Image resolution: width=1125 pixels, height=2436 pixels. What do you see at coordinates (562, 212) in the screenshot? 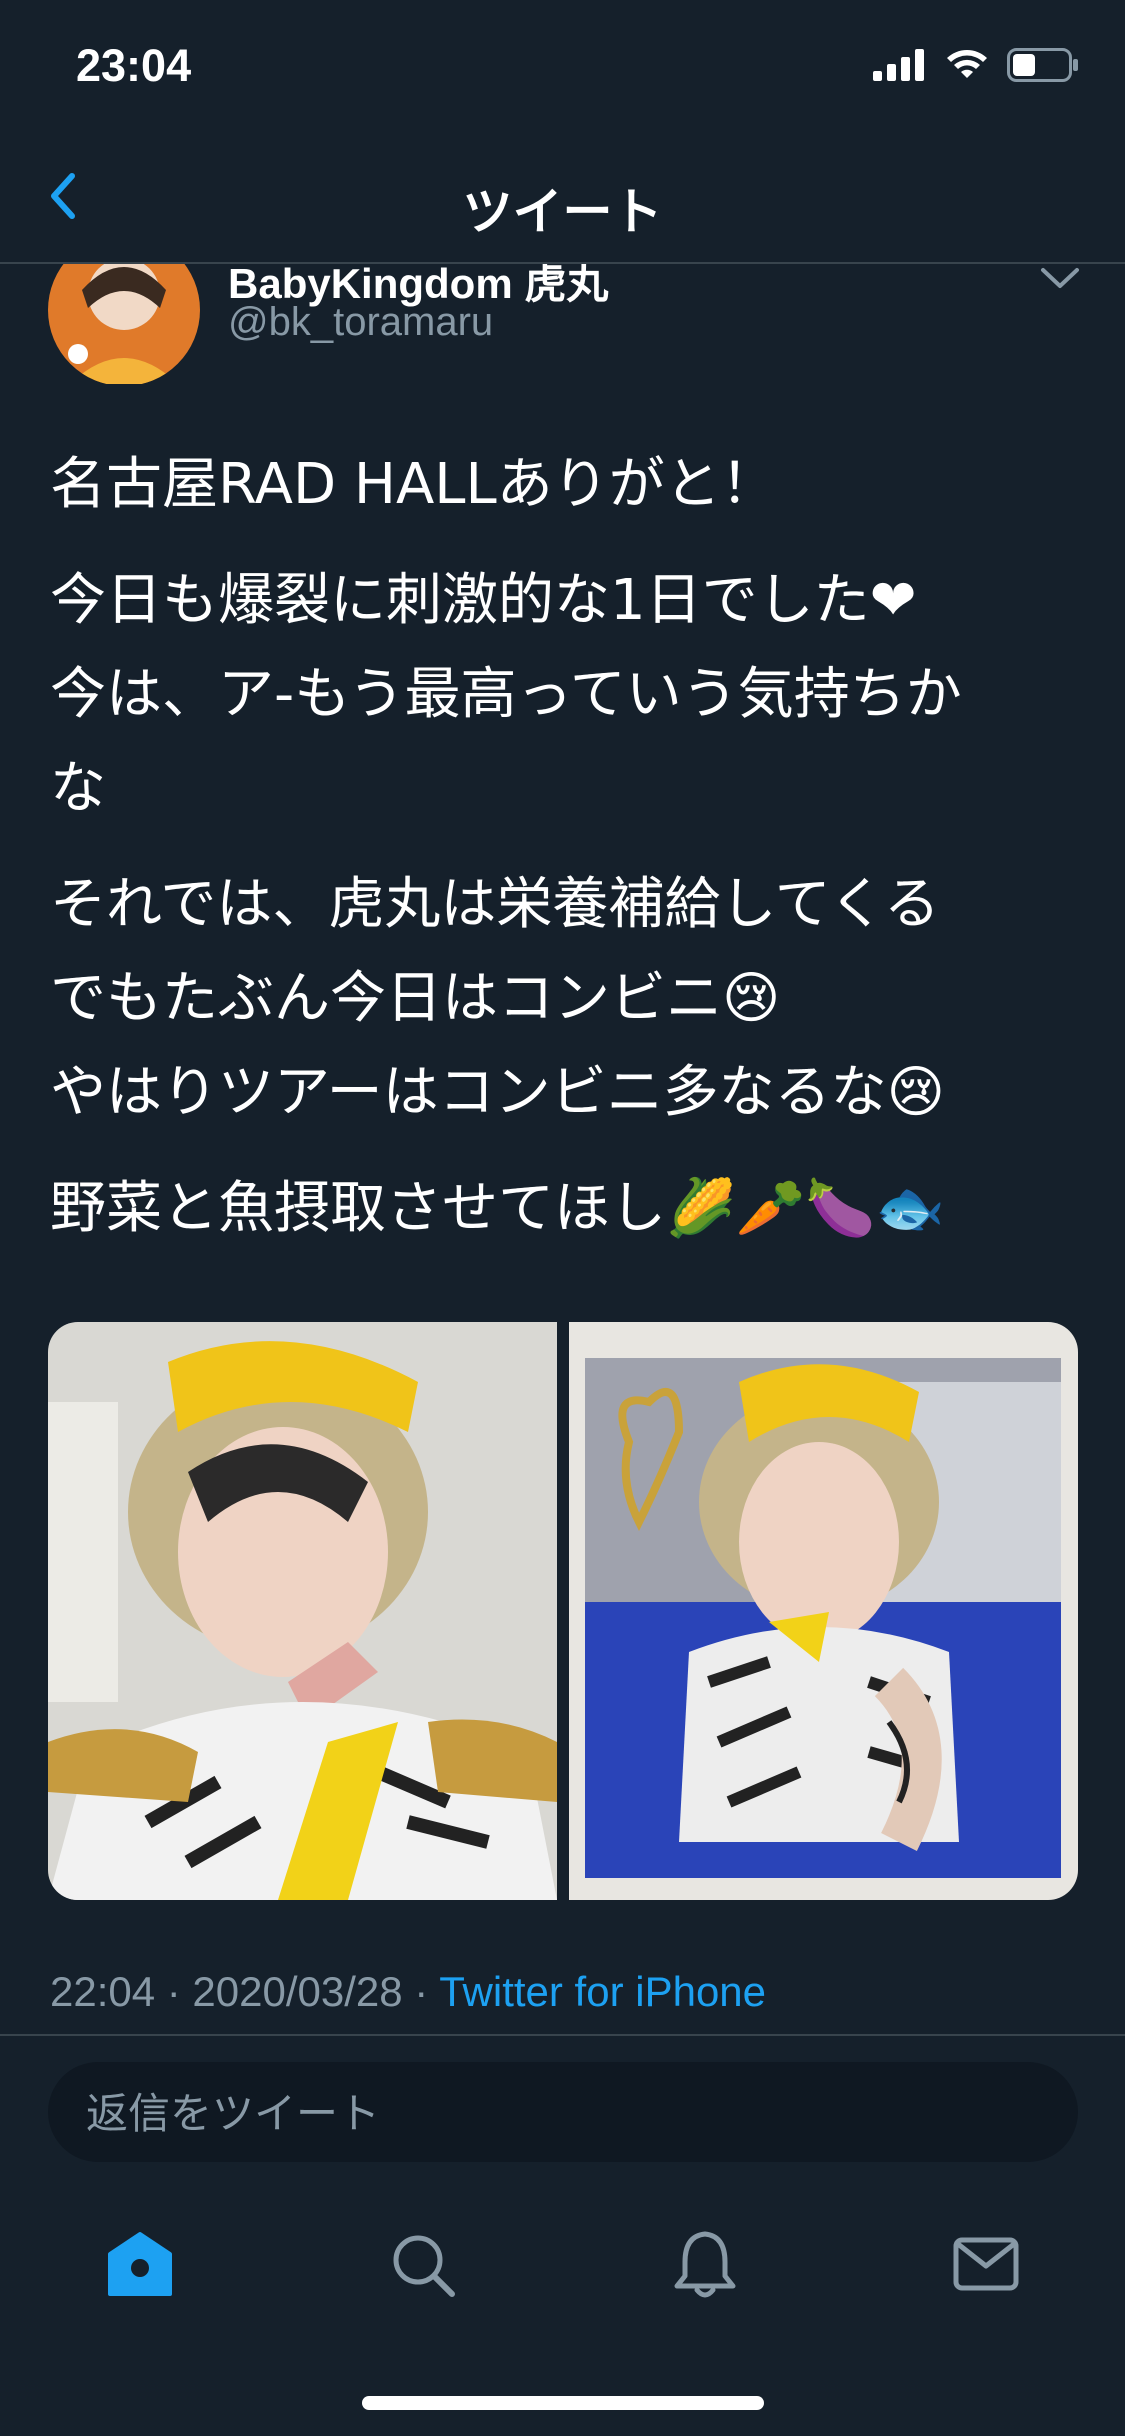
I see `page-title: ツイート` at bounding box center [562, 212].